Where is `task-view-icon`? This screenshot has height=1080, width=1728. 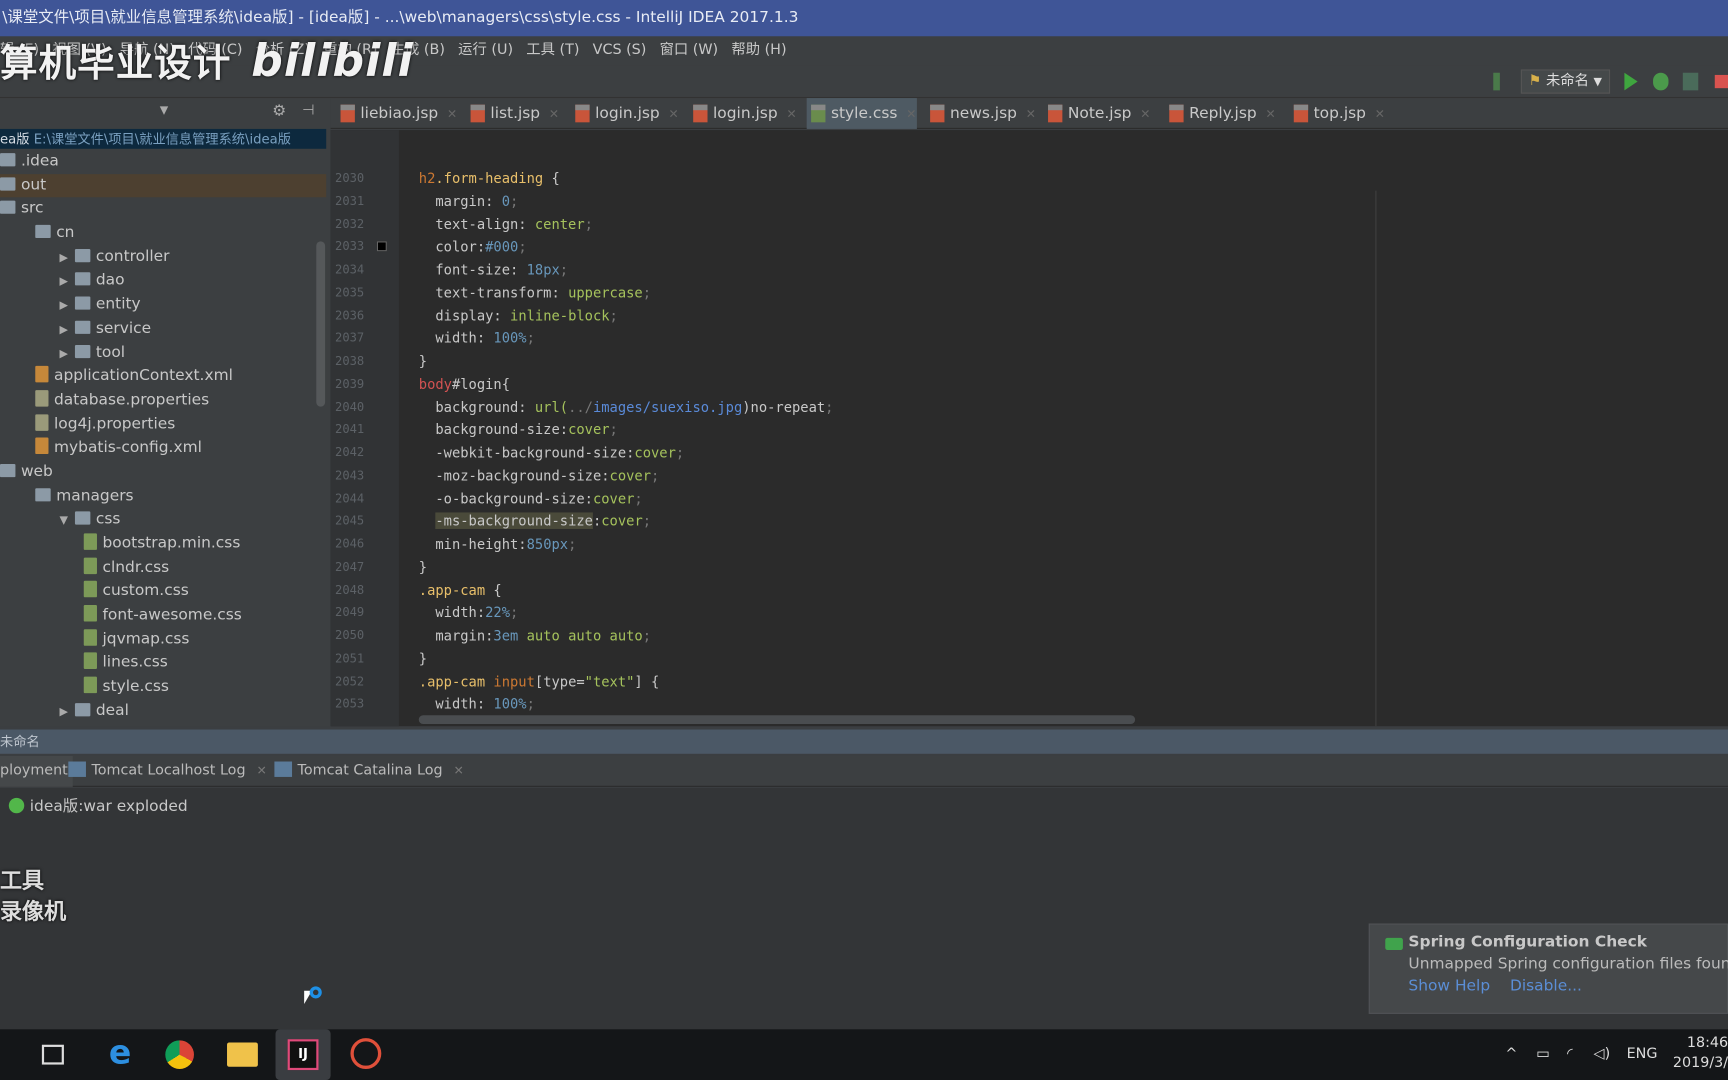 task-view-icon is located at coordinates (52, 1054).